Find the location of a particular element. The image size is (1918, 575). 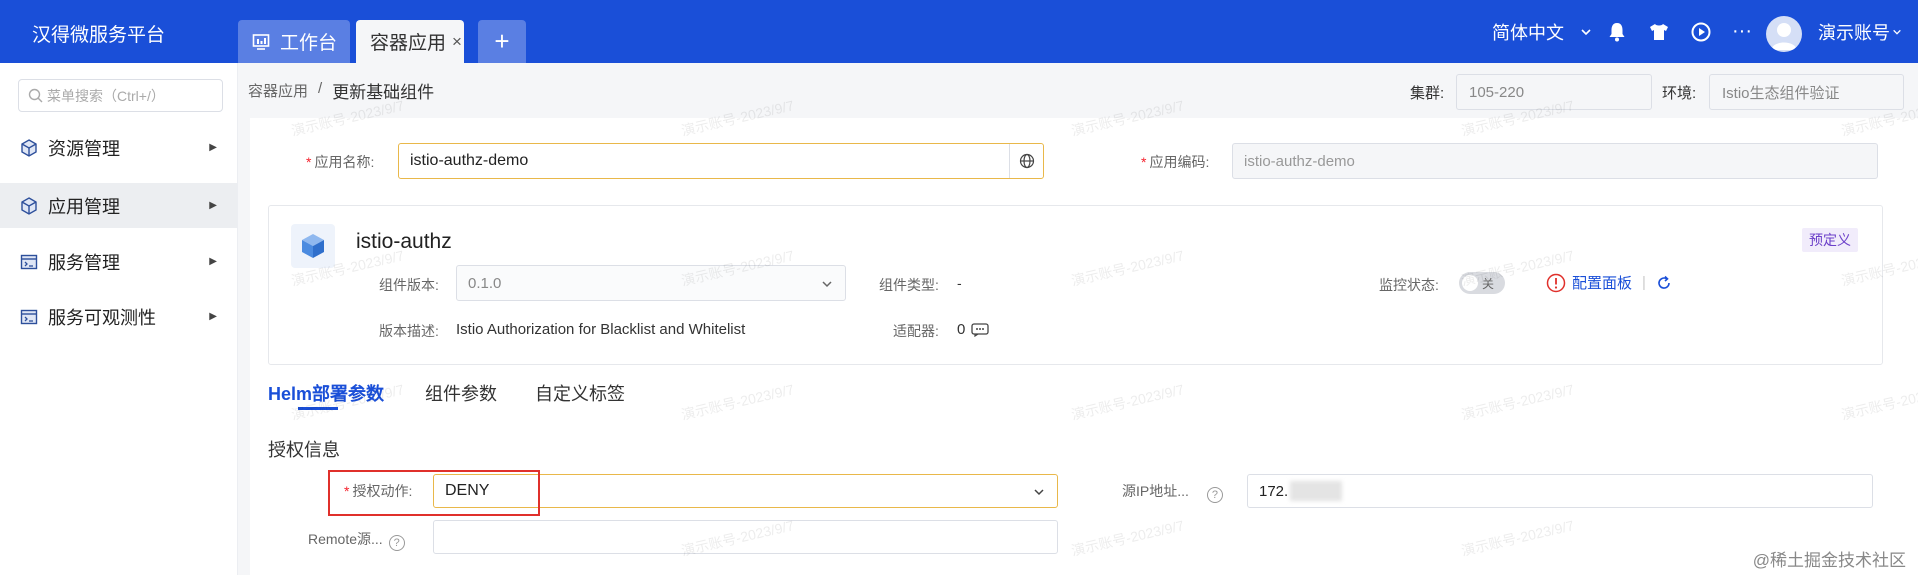

app-code-label: * 应用编码: is located at coordinates (1175, 162).